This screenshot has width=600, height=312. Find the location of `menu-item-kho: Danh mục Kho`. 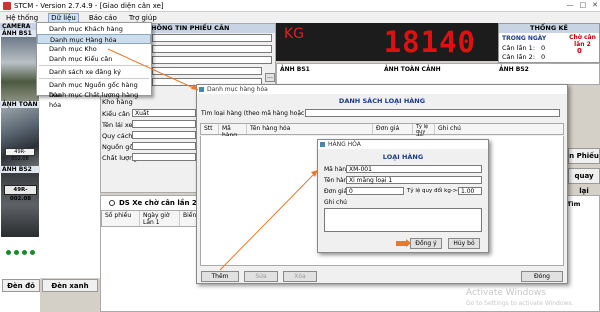

menu-item-kho: Danh mục Kho is located at coordinates (94, 49).